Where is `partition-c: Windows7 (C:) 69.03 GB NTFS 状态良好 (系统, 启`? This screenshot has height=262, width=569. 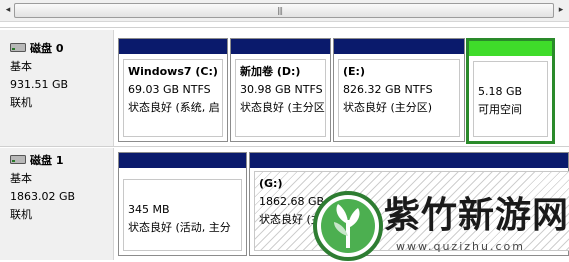
partition-c: Windows7 (C:) 69.03 GB NTFS 状态良好 (系统, 启 is located at coordinates (173, 90).